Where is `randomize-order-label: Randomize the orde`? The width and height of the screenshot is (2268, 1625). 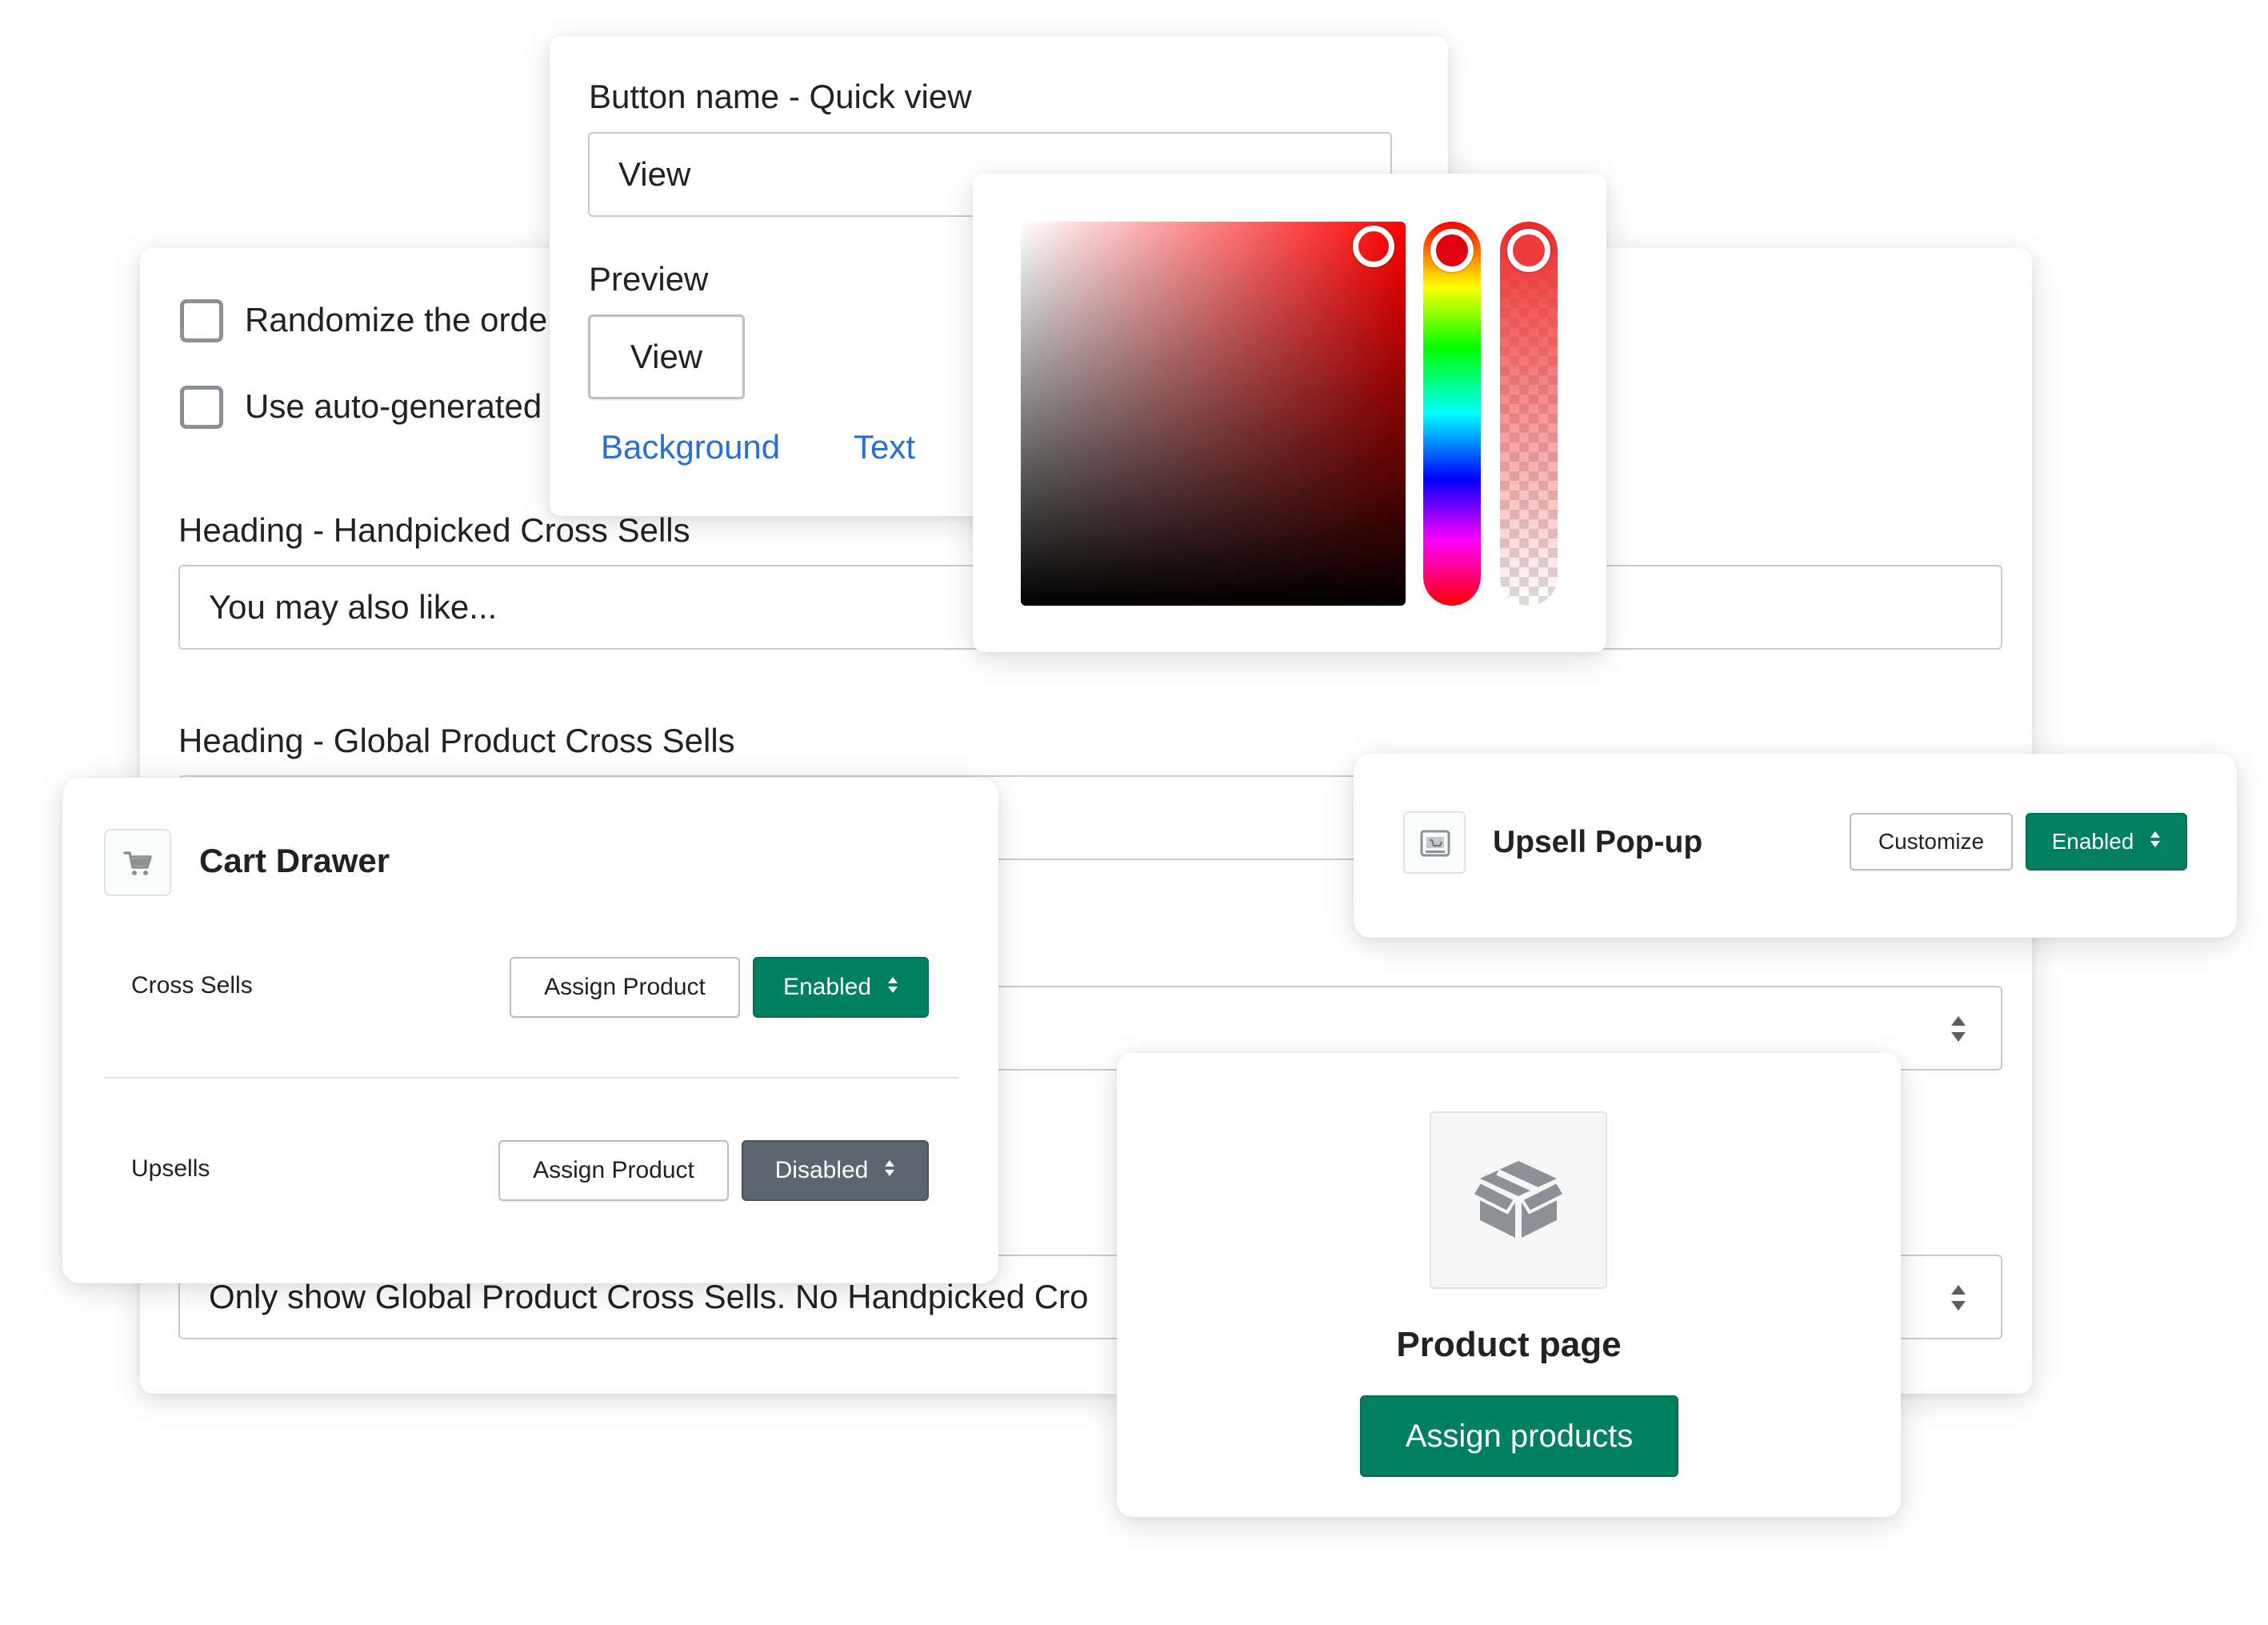
randomize-order-label: Randomize the orde is located at coordinates (396, 319).